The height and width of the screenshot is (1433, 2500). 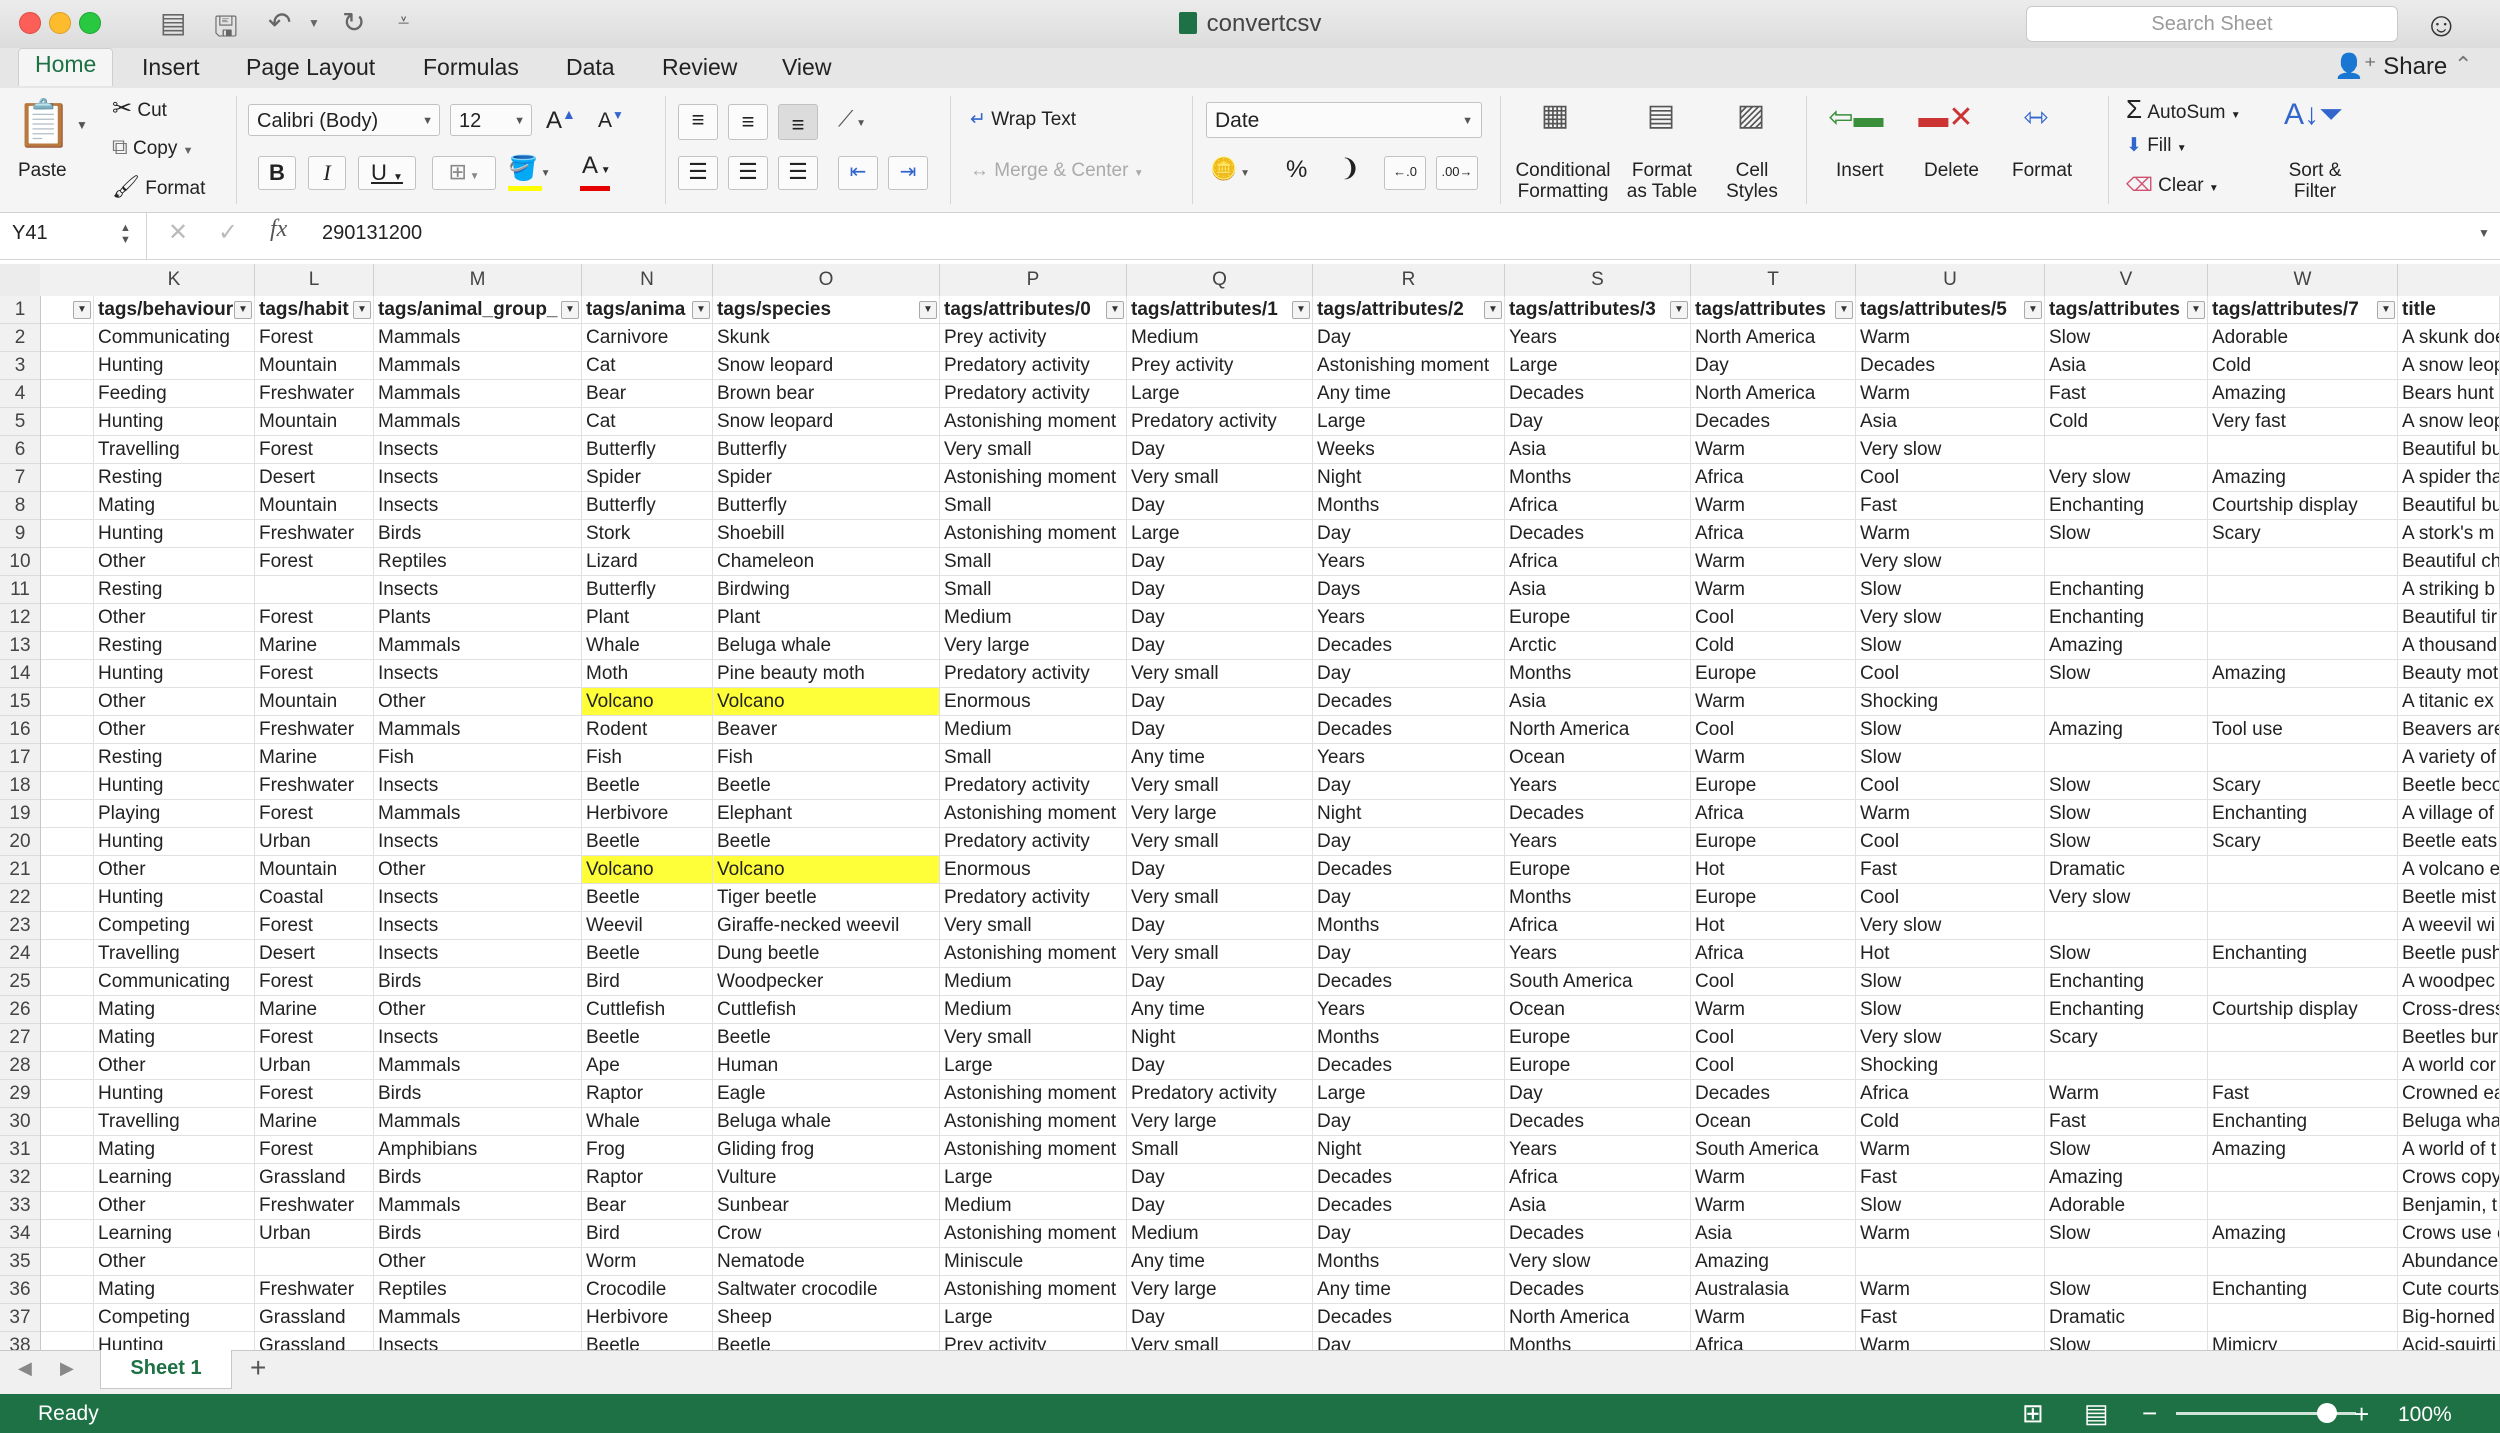 What do you see at coordinates (1773, 618) in the screenshot?
I see `table-cell: Cool` at bounding box center [1773, 618].